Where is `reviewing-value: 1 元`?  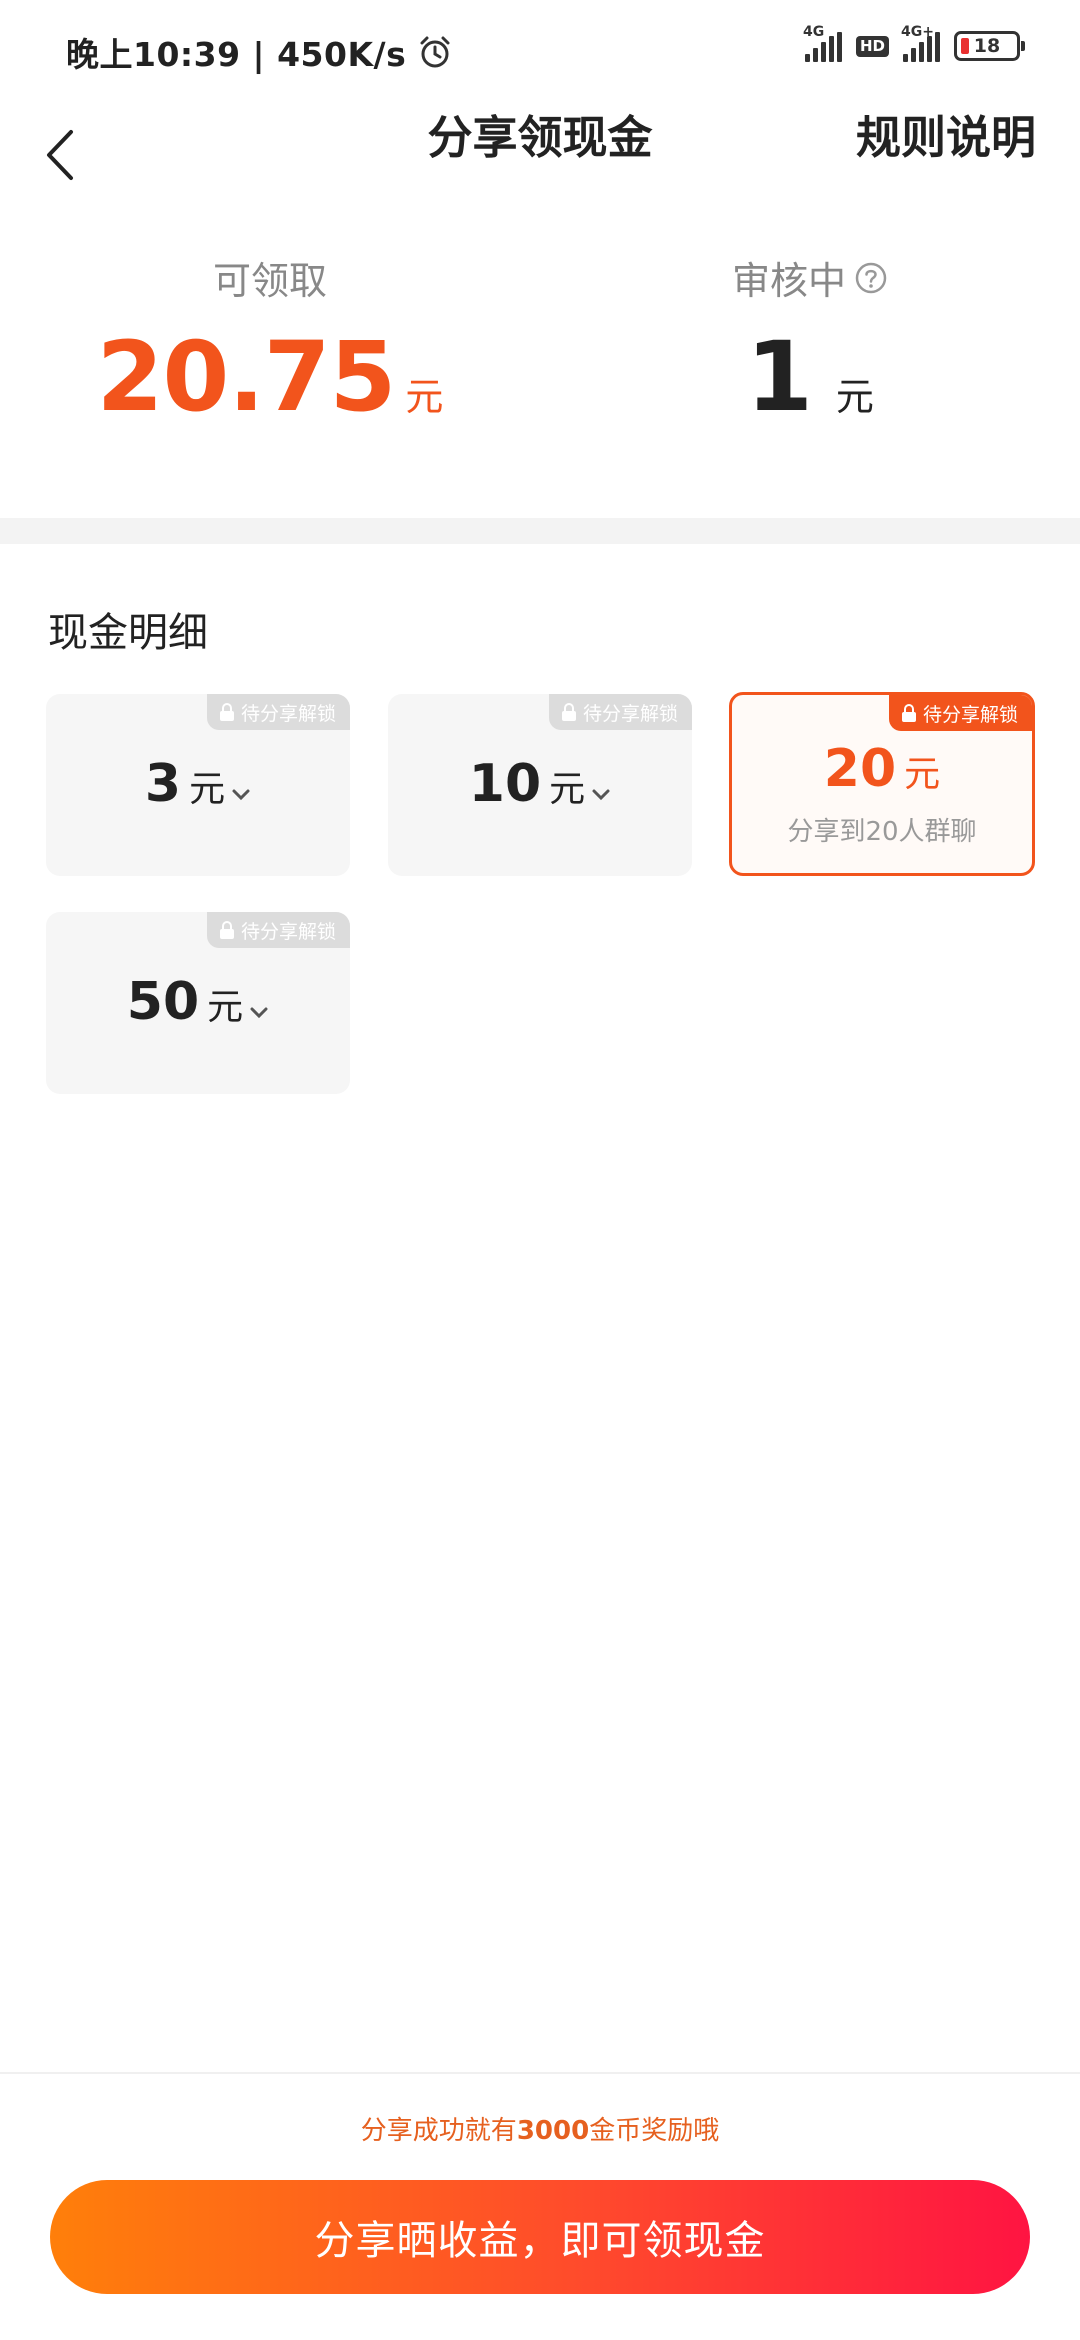 reviewing-value: 1 元 is located at coordinates (810, 377).